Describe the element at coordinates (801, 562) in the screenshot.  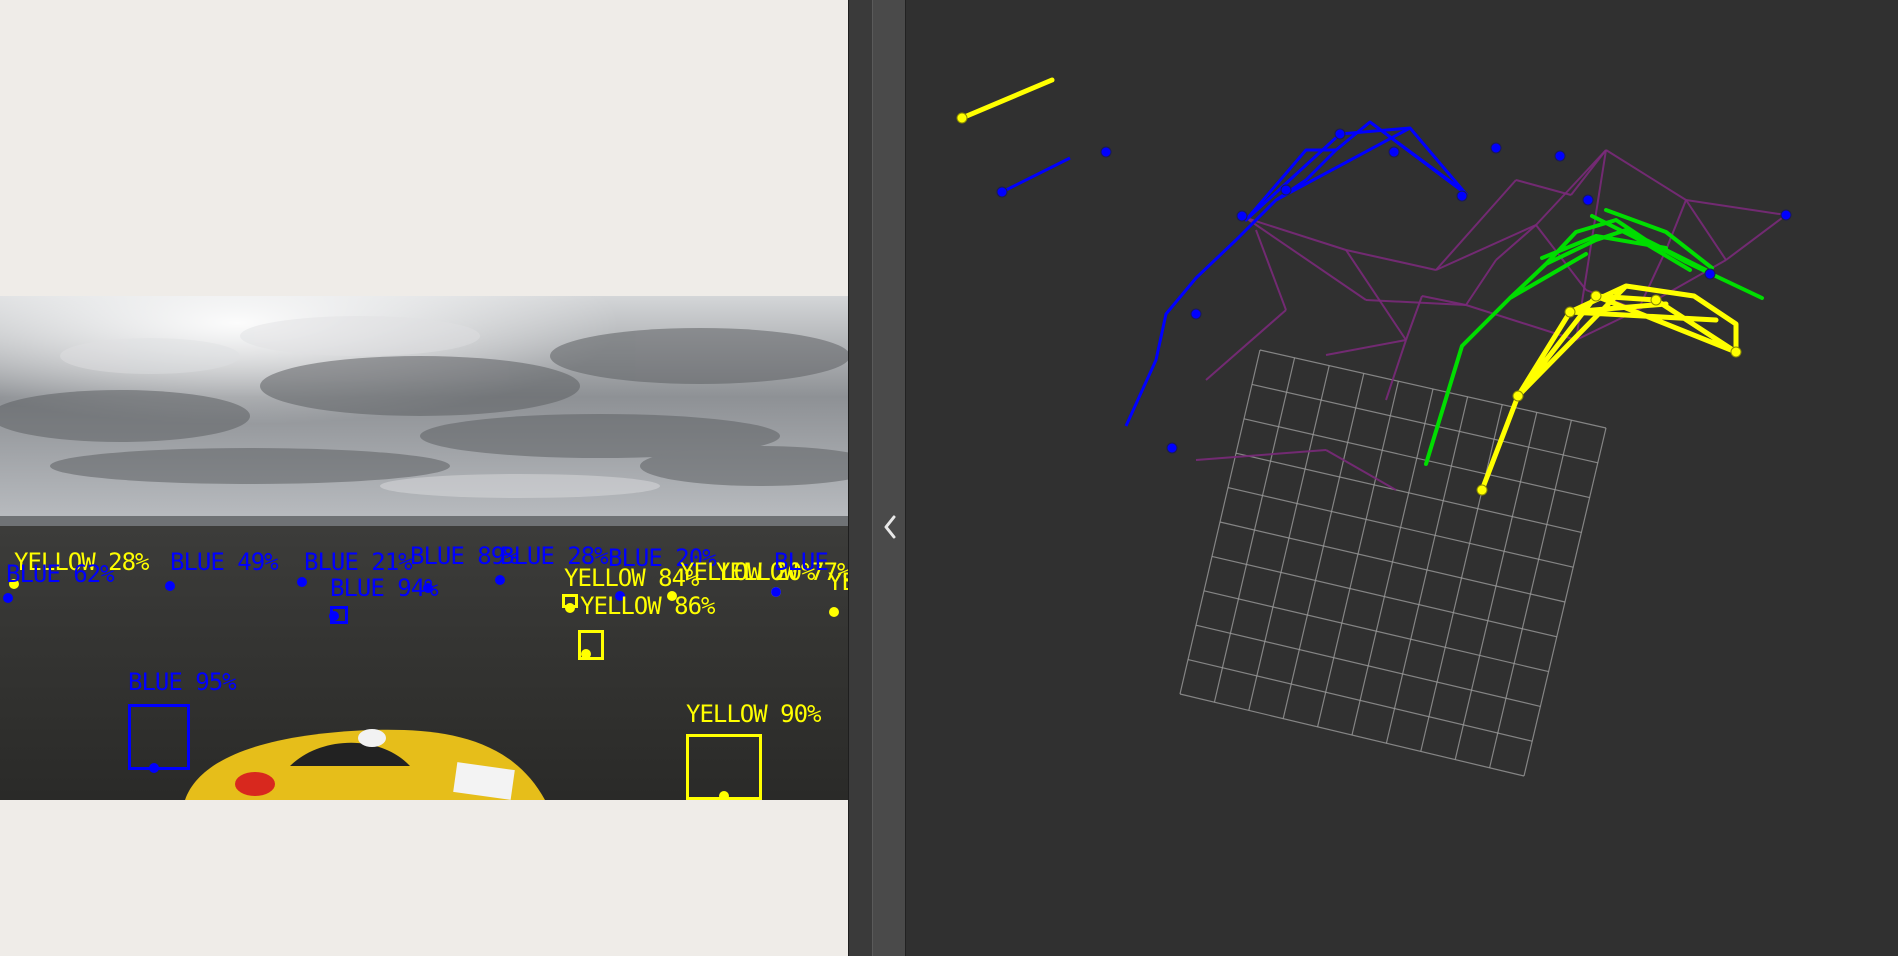
I see `detection-blue-12: BLUE` at that location.